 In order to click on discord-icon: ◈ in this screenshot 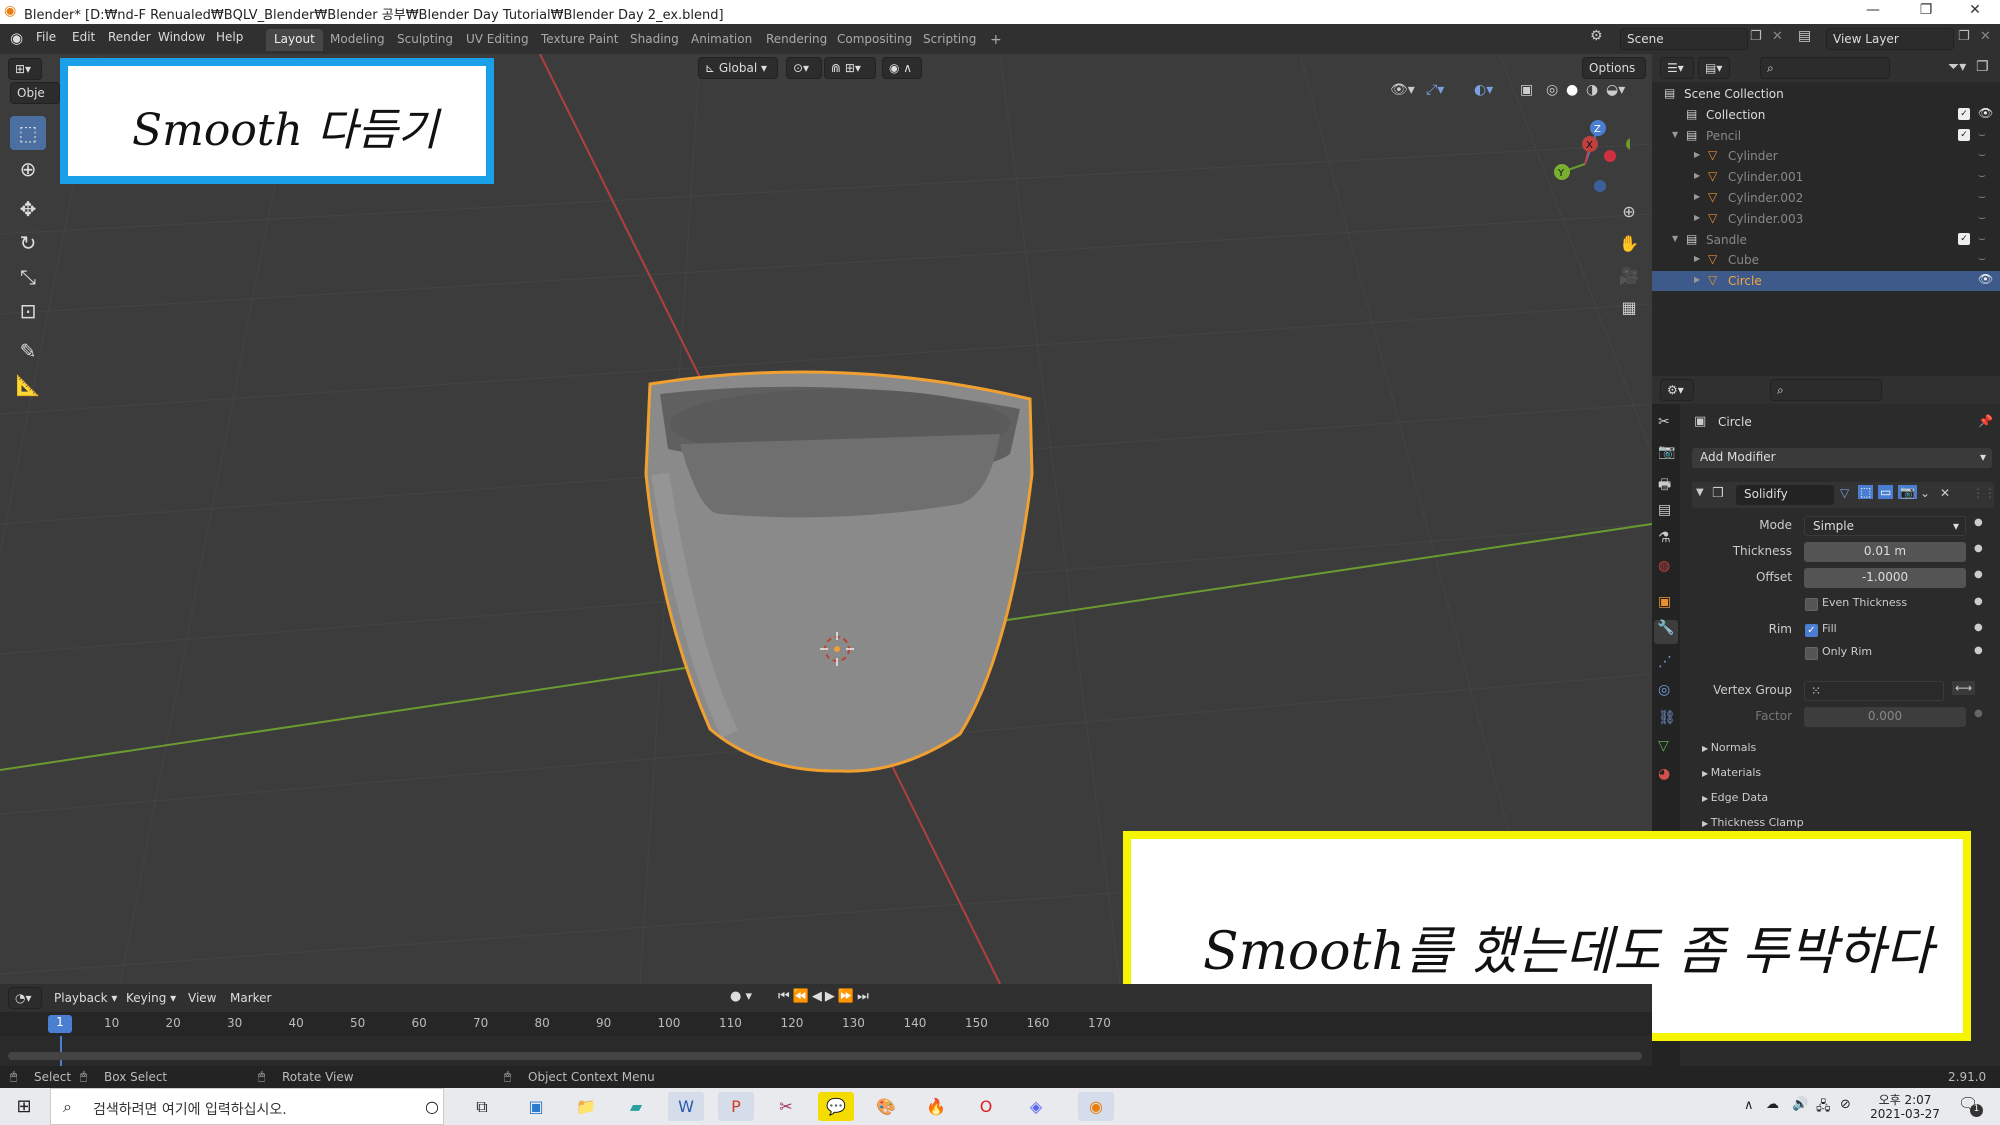, I will do `click(1036, 1106)`.